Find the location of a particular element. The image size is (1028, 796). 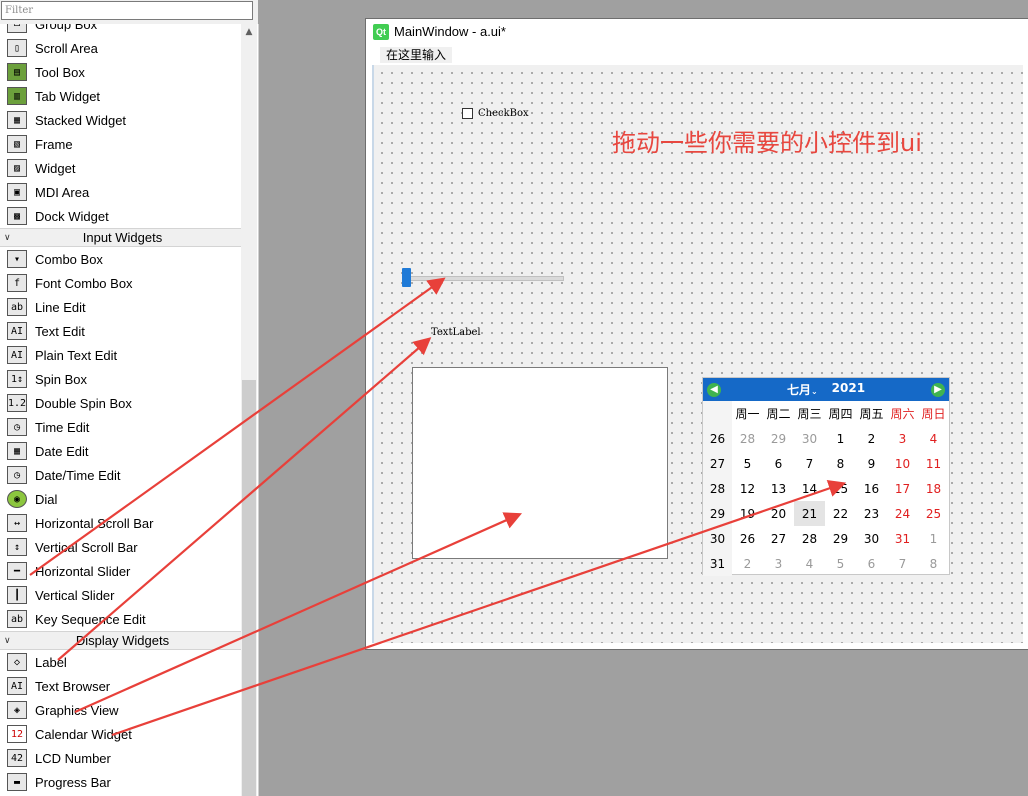

widget-item-stacked-widget: ▦ Stacked Widget is located at coordinates (120, 120).